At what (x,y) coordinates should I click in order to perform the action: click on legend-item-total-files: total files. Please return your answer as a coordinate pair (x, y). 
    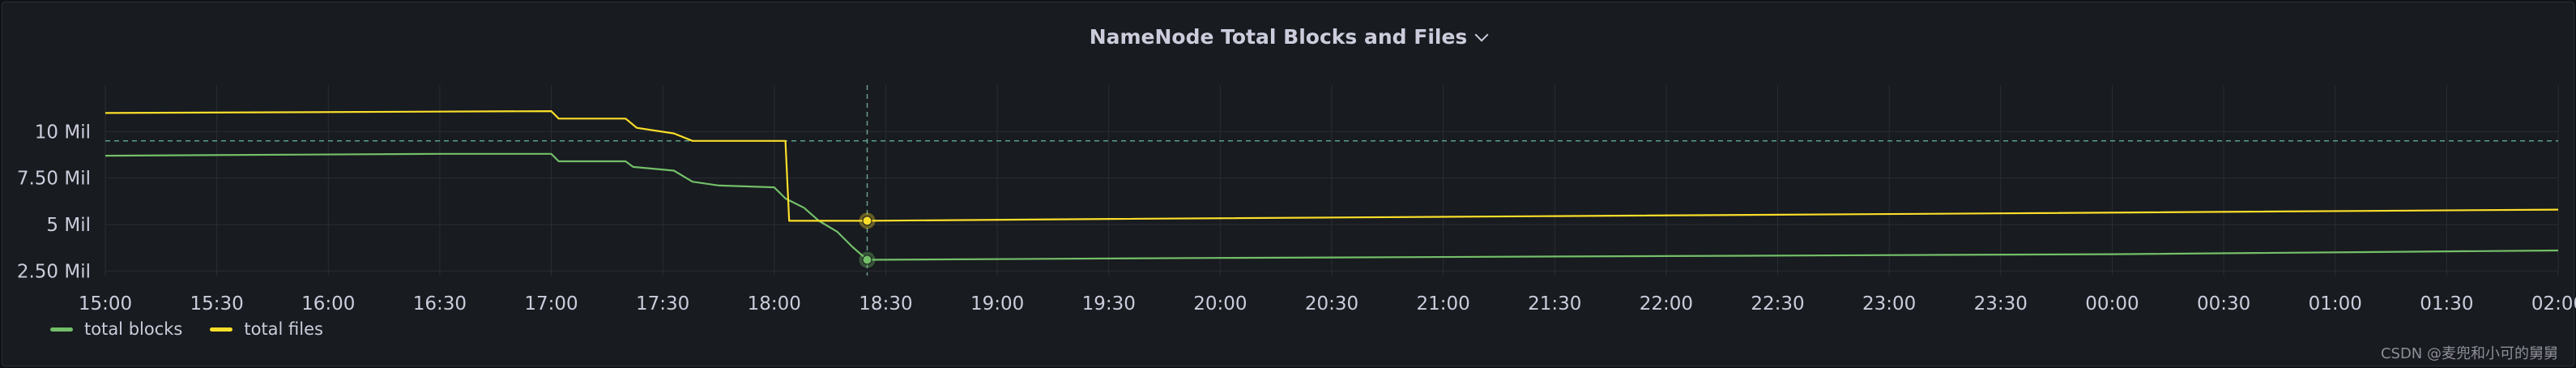
    Looking at the image, I should click on (266, 329).